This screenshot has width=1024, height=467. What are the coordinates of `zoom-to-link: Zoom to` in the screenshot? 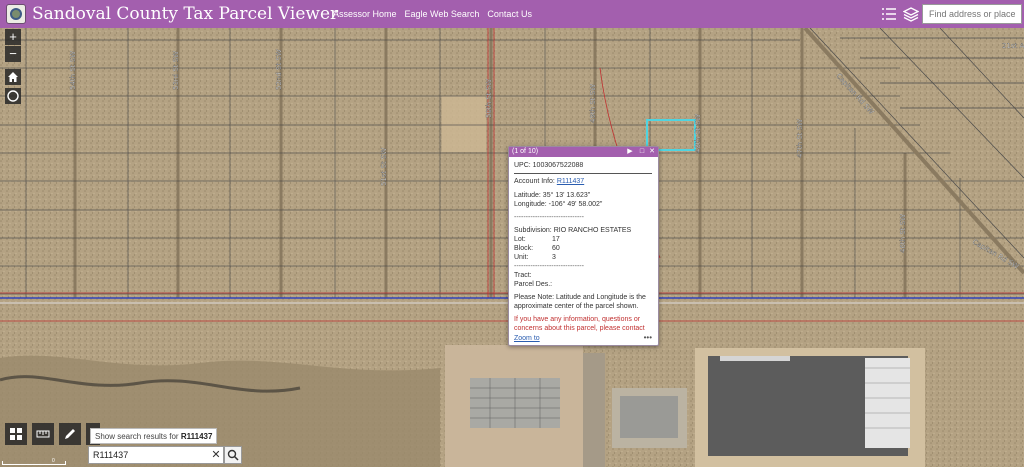 It's located at (584, 339).